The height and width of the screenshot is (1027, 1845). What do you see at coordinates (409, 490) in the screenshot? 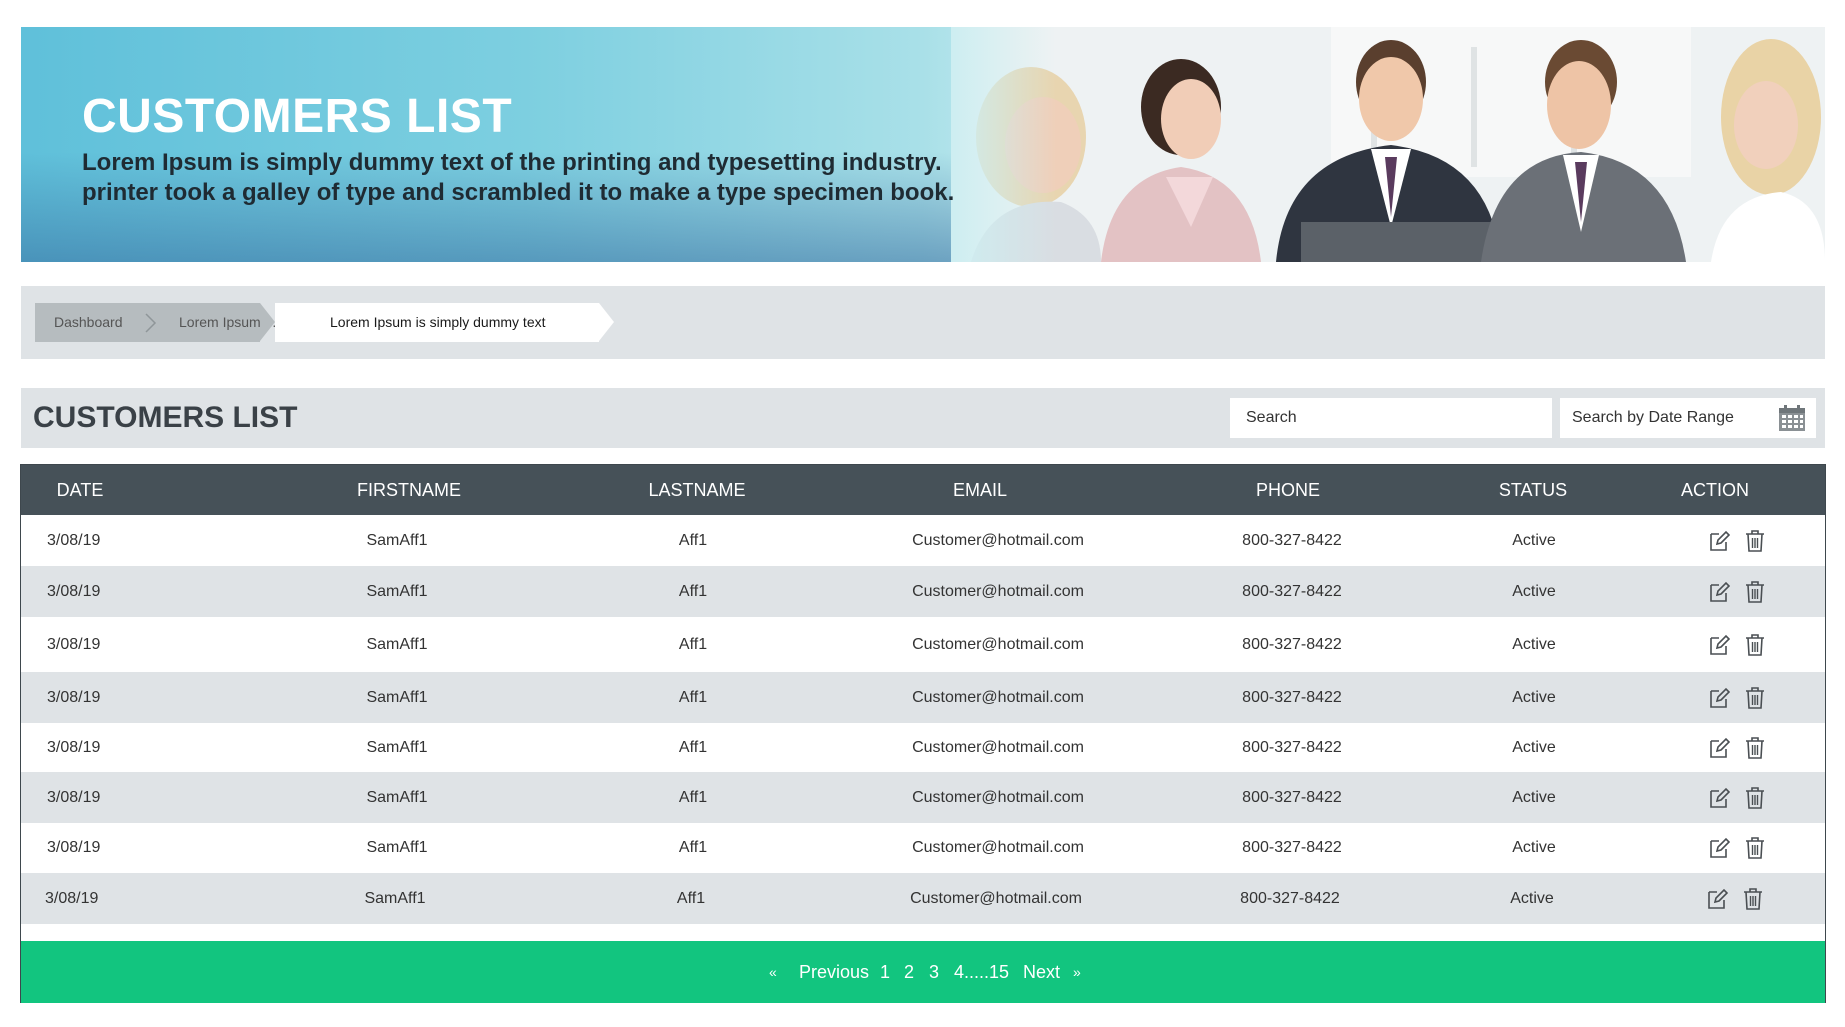
I see `column-header-firstname: FIRSTNAME` at bounding box center [409, 490].